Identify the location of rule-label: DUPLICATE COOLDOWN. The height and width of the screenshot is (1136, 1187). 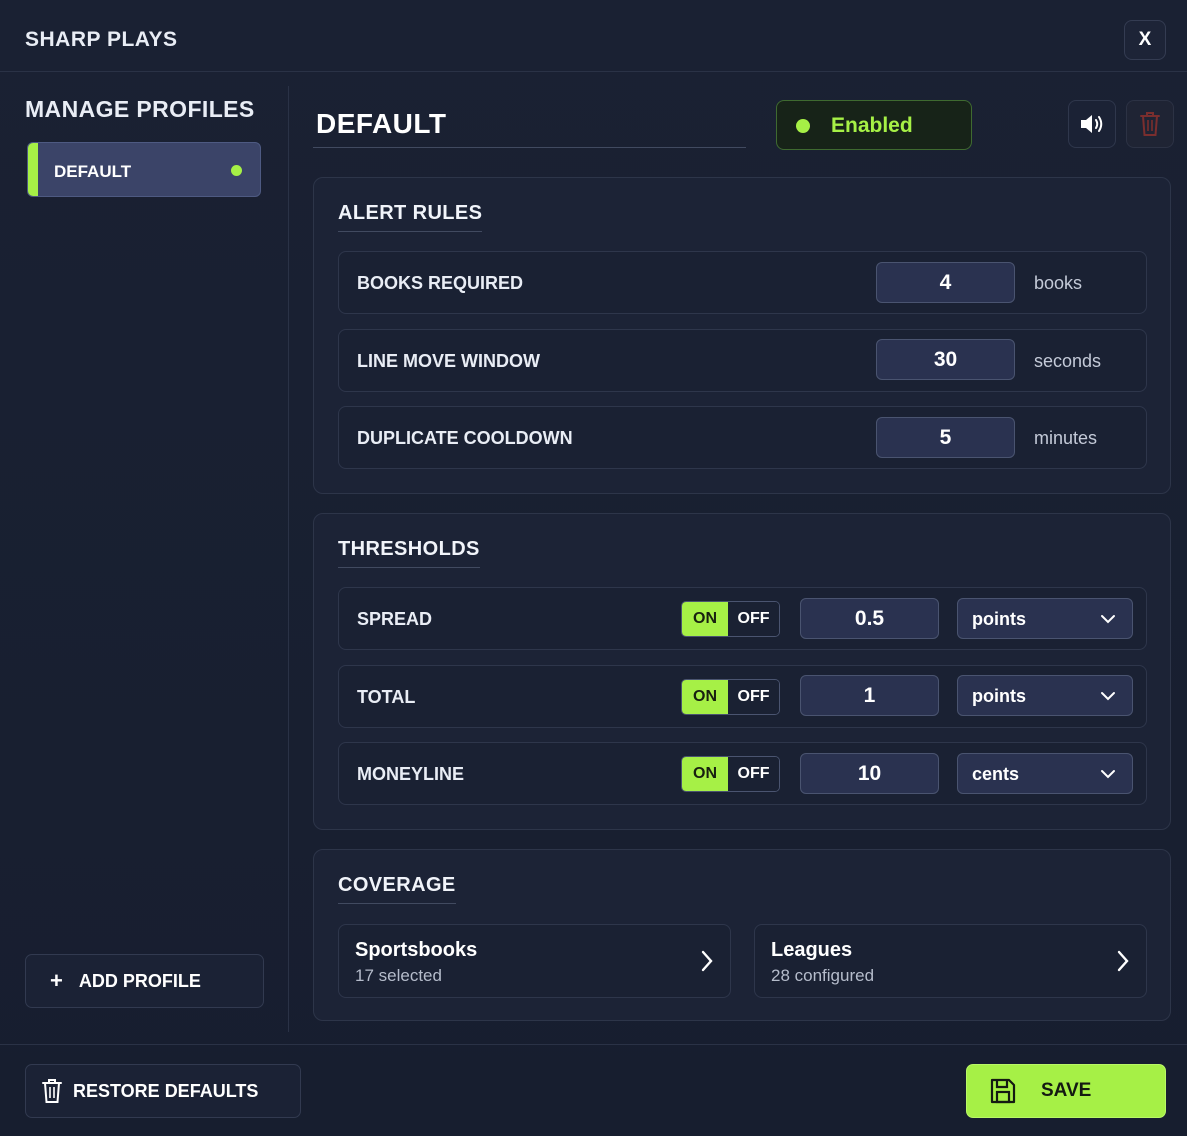
(465, 438).